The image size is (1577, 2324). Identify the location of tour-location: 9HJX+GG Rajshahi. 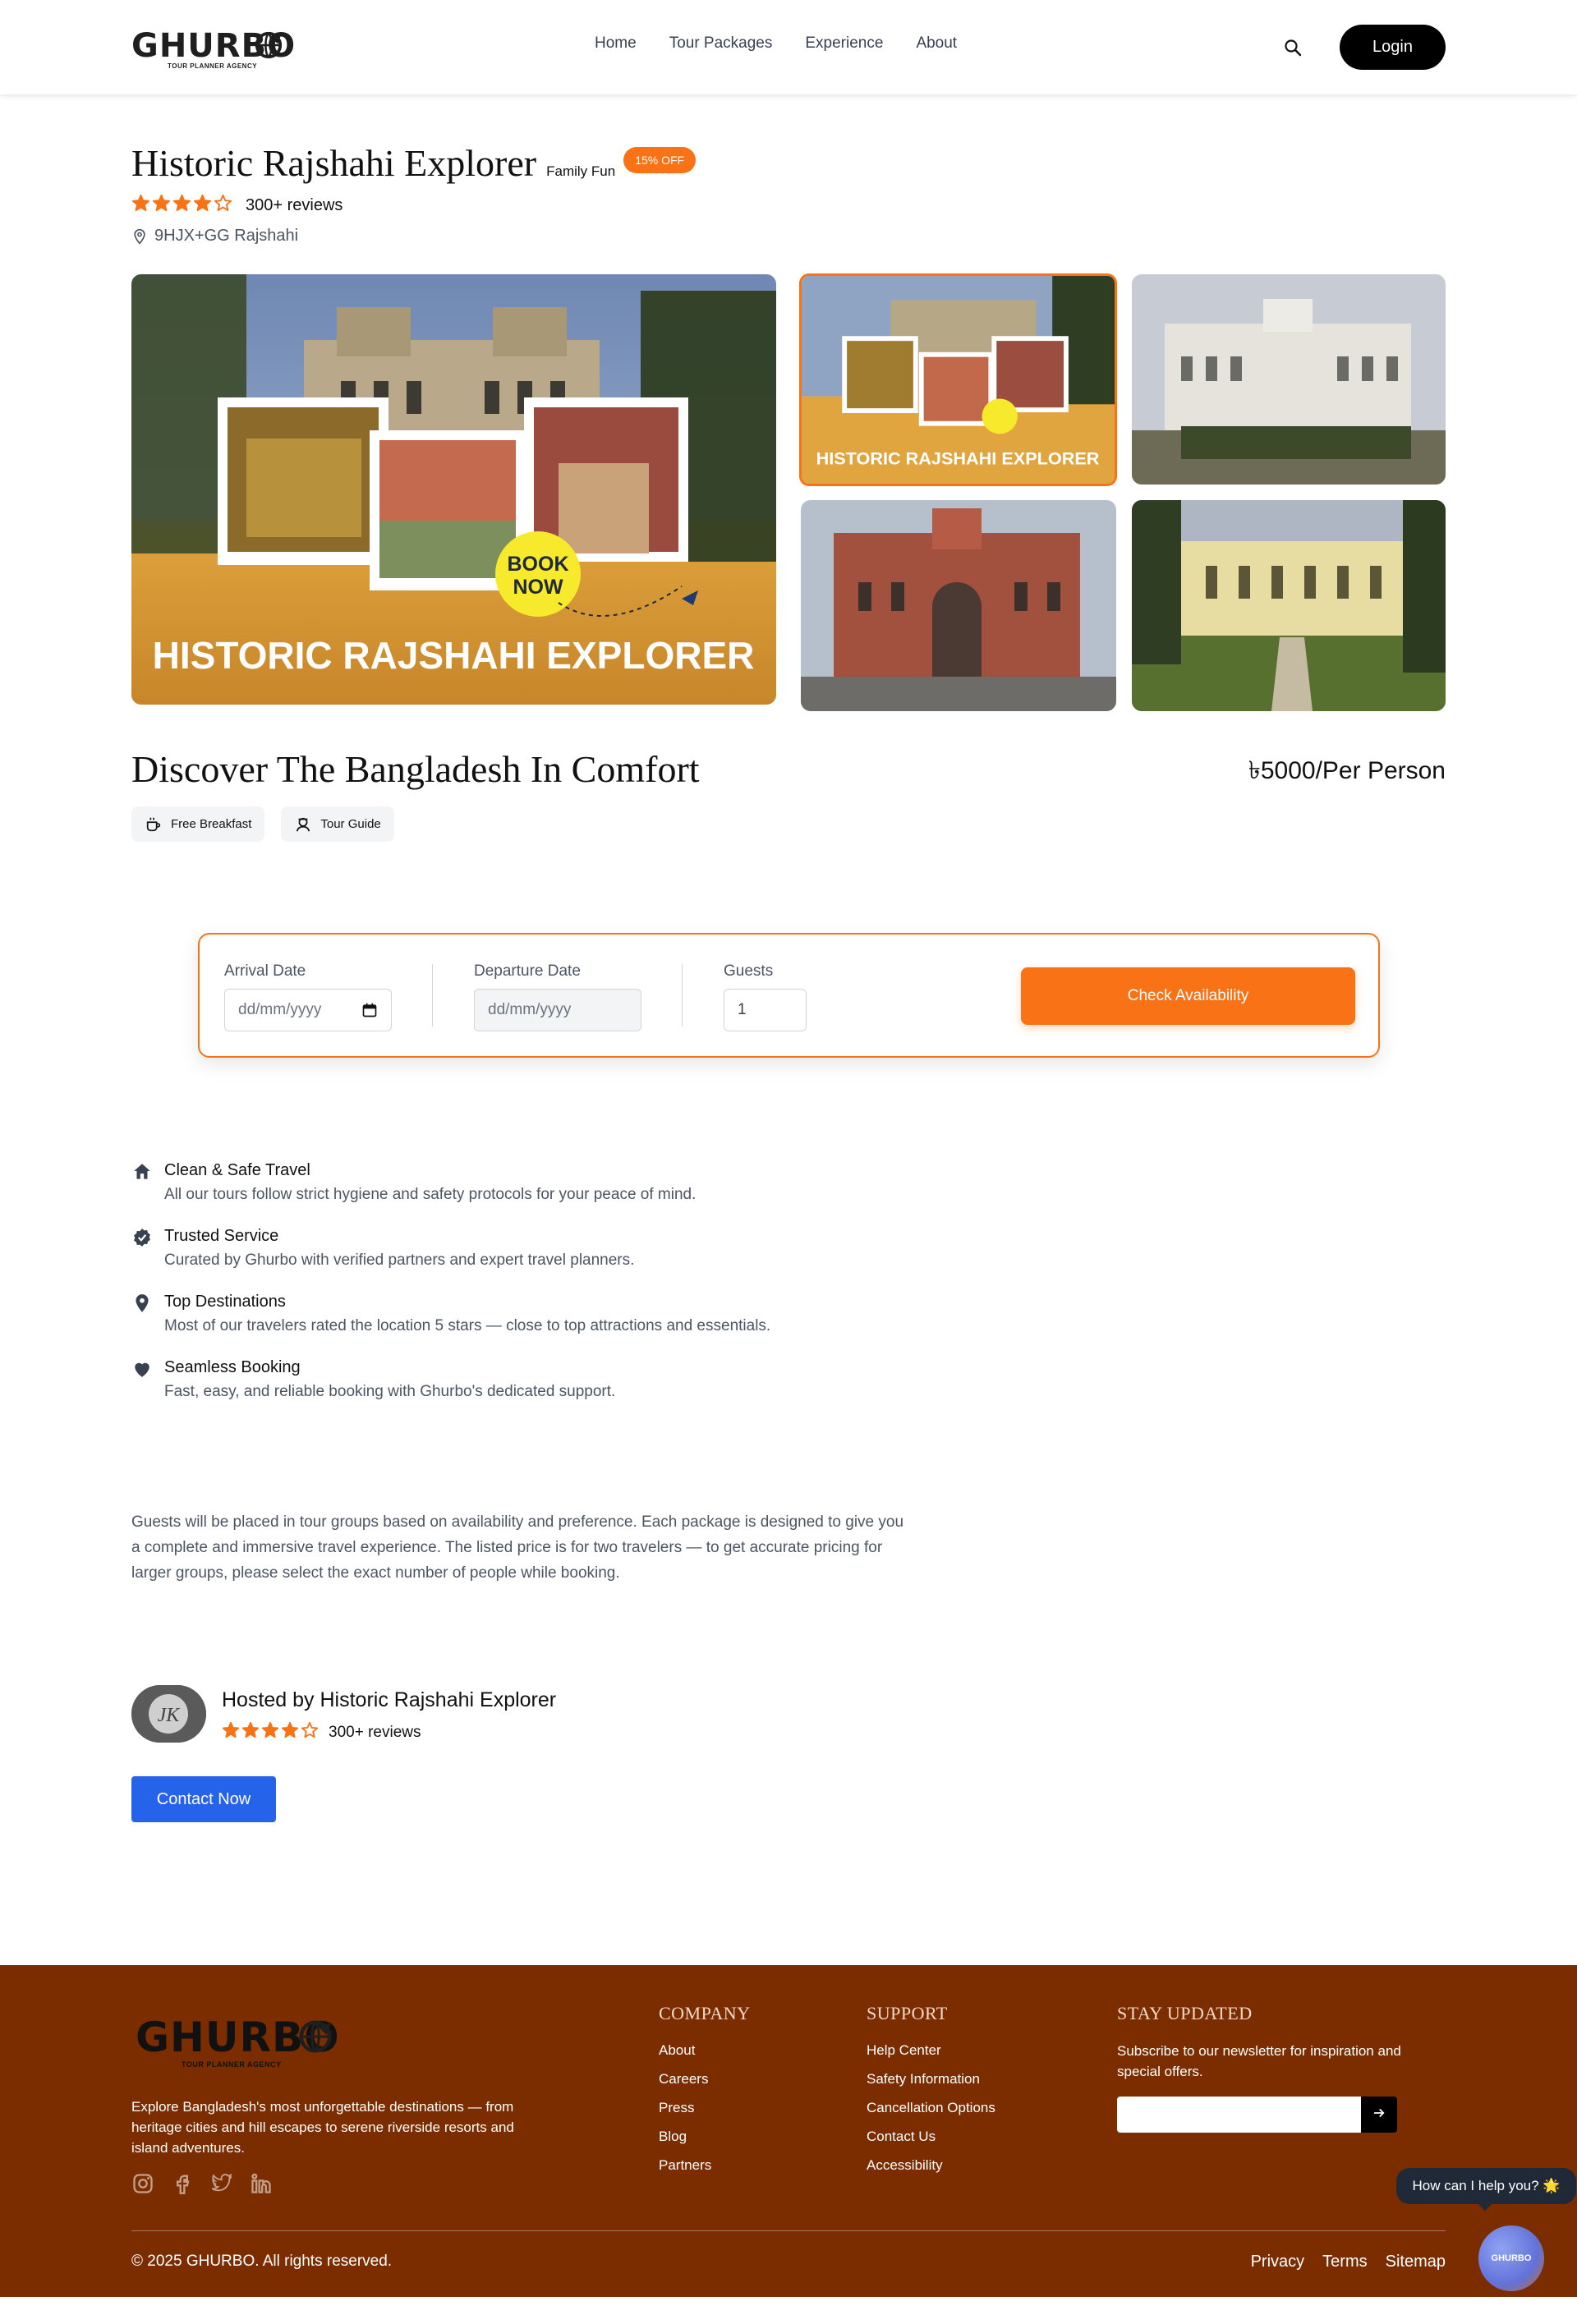
(214, 237).